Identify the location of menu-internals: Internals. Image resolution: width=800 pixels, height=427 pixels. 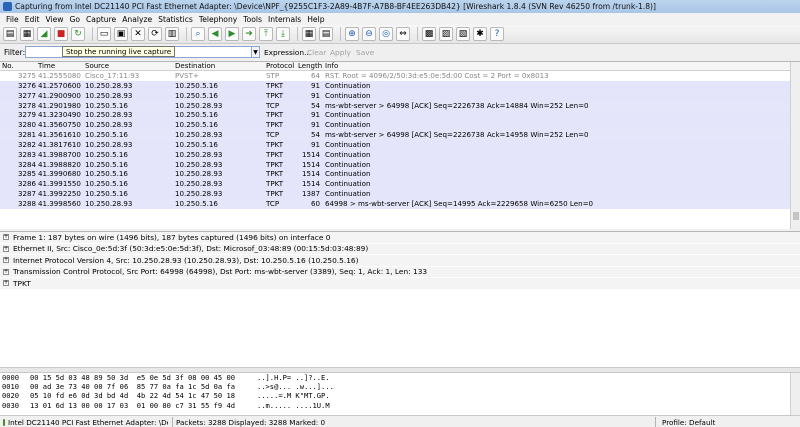
(284, 19).